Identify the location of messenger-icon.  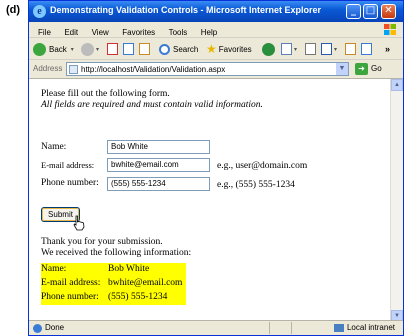
(366, 49).